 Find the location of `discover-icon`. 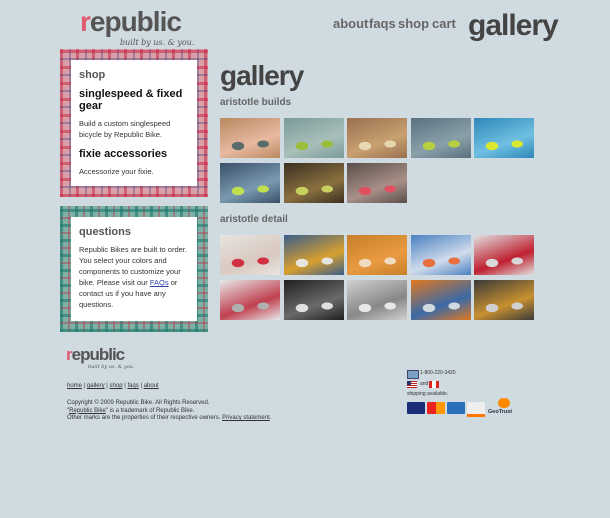

discover-icon is located at coordinates (476, 409).